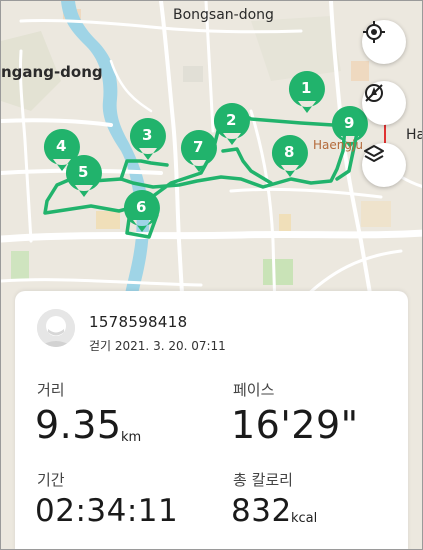 This screenshot has width=423, height=550. Describe the element at coordinates (289, 152) in the screenshot. I see `waypoint-8: 8` at that location.